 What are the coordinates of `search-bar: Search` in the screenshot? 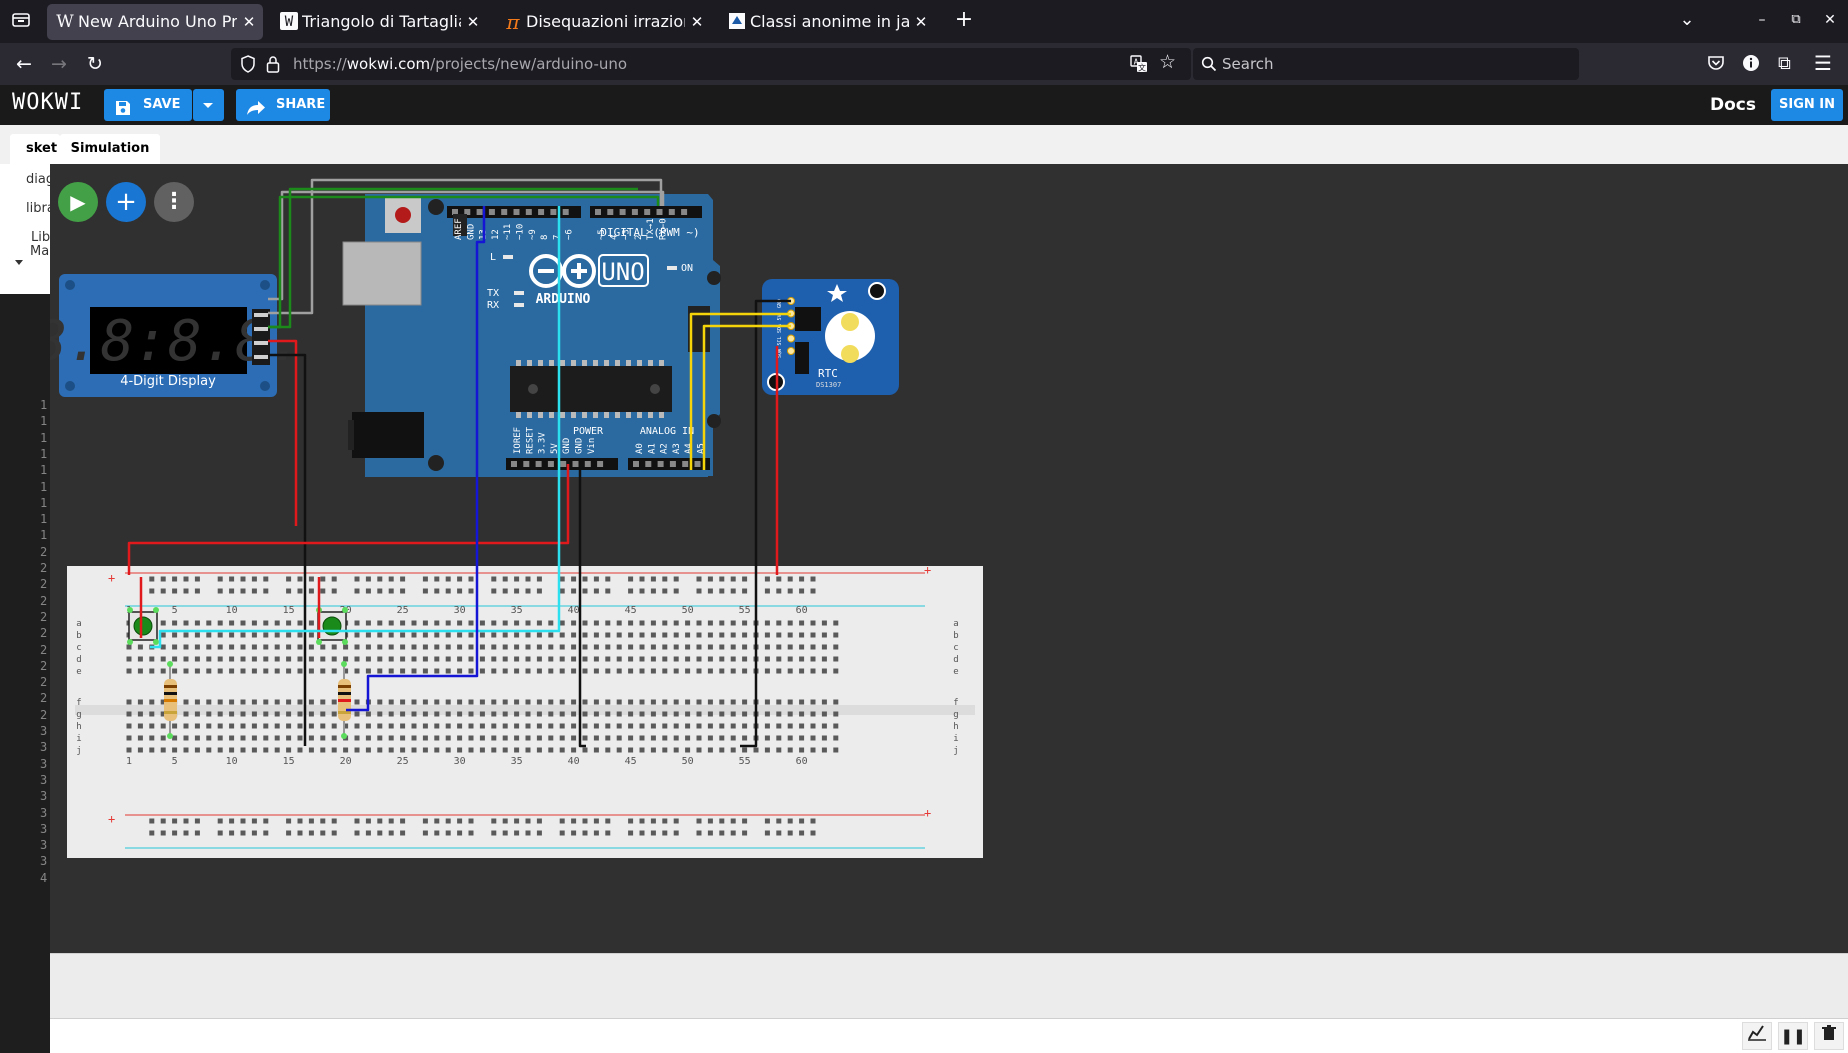 It's located at (1386, 64).